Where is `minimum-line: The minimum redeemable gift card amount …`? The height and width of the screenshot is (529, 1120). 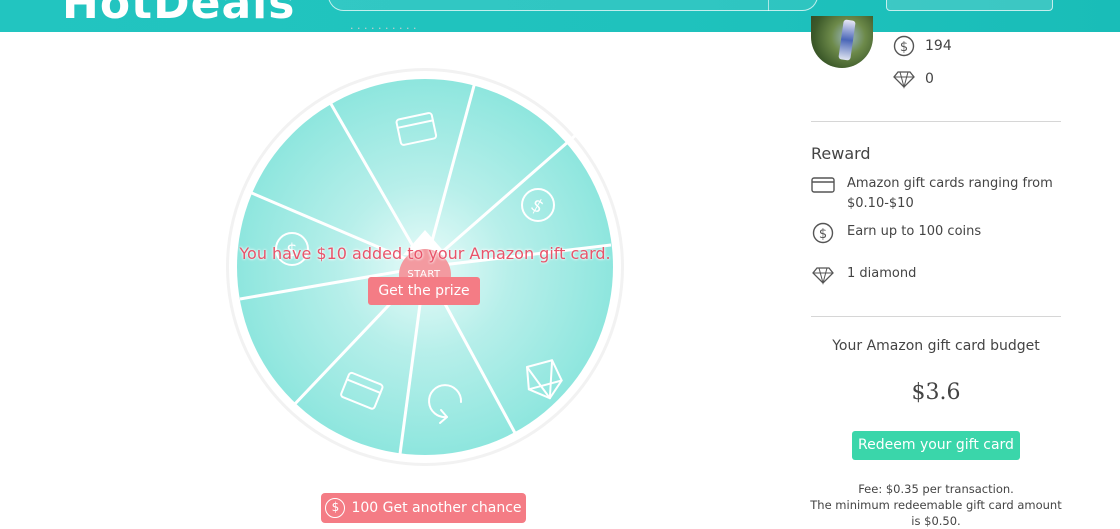
minimum-line: The minimum redeemable gift card amount … is located at coordinates (936, 513).